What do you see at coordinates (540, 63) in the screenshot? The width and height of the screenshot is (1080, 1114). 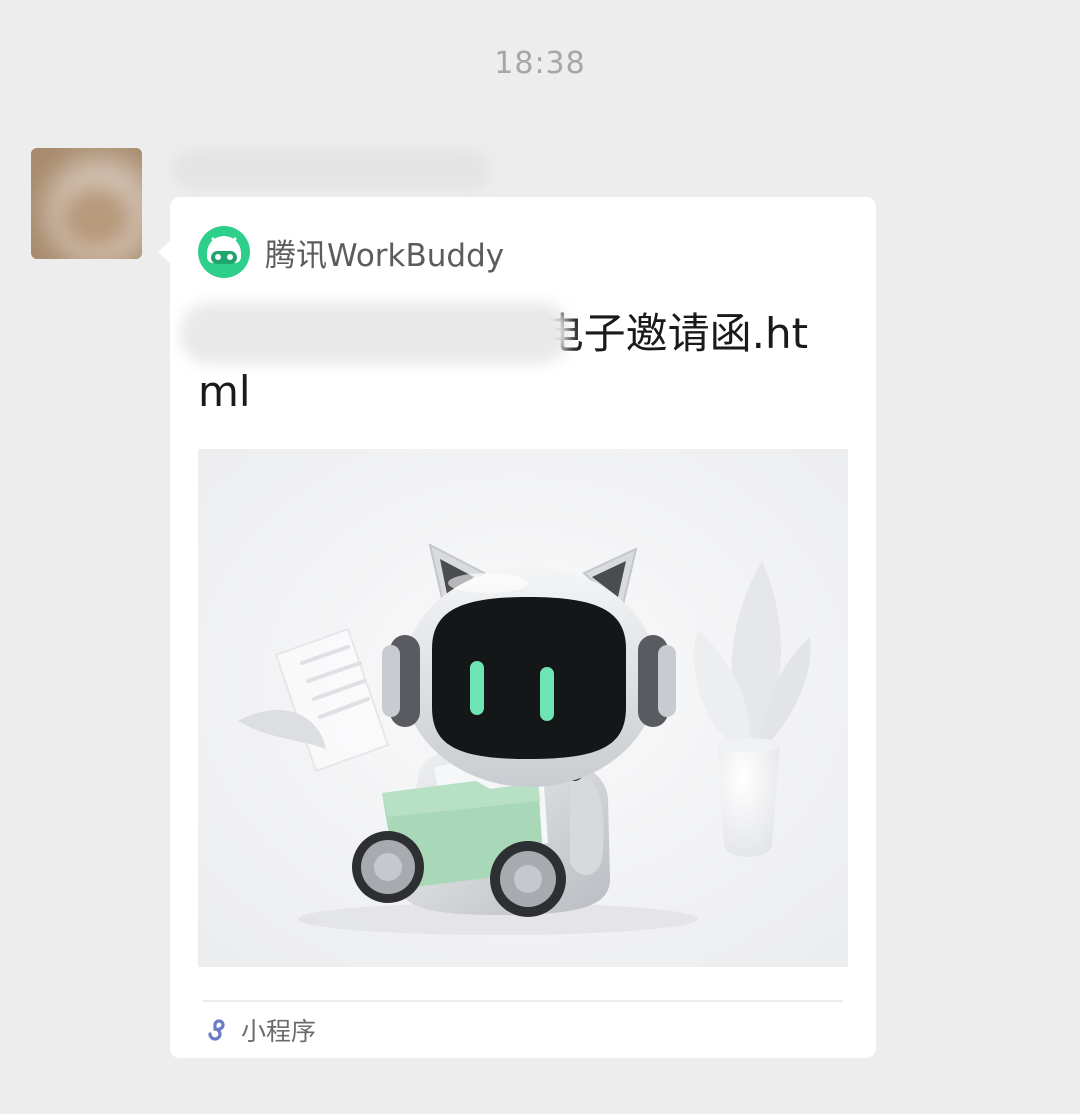 I see `message-timestamp: 18:38` at bounding box center [540, 63].